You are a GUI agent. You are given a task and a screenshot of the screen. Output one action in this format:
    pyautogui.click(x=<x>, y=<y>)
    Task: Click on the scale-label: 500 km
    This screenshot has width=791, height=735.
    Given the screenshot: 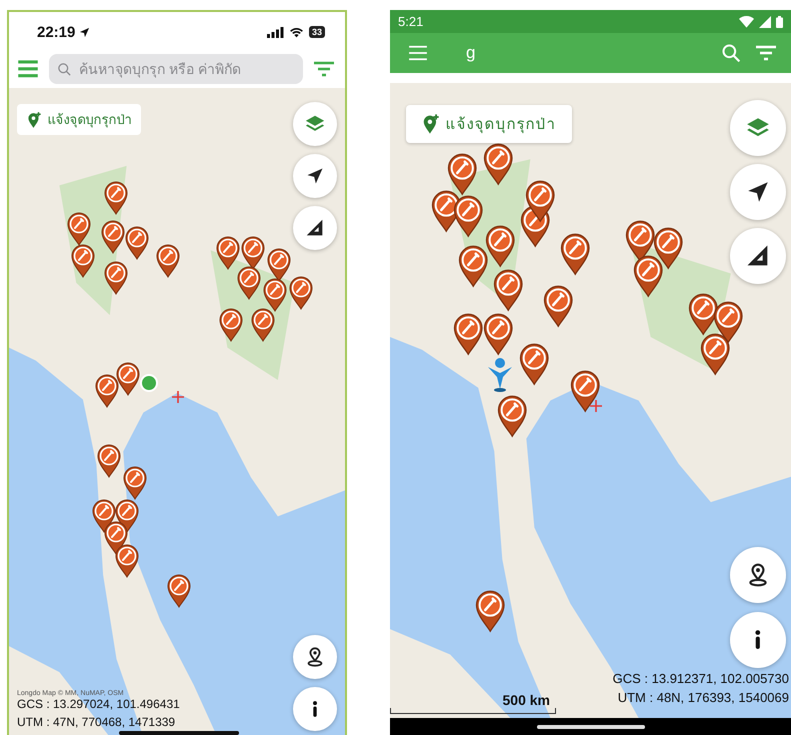 What is the action you would take?
    pyautogui.click(x=526, y=700)
    